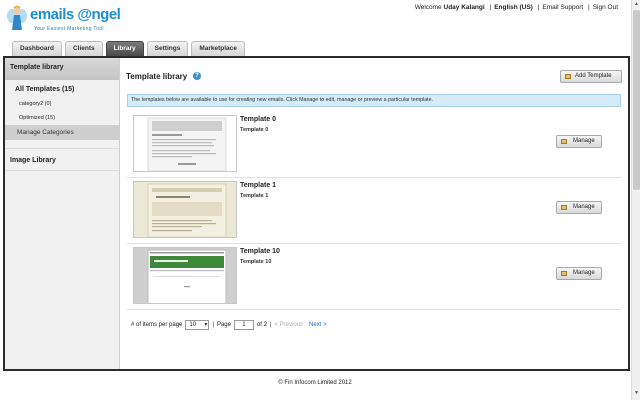  I want to click on items-per-page-select: 10, so click(197, 325).